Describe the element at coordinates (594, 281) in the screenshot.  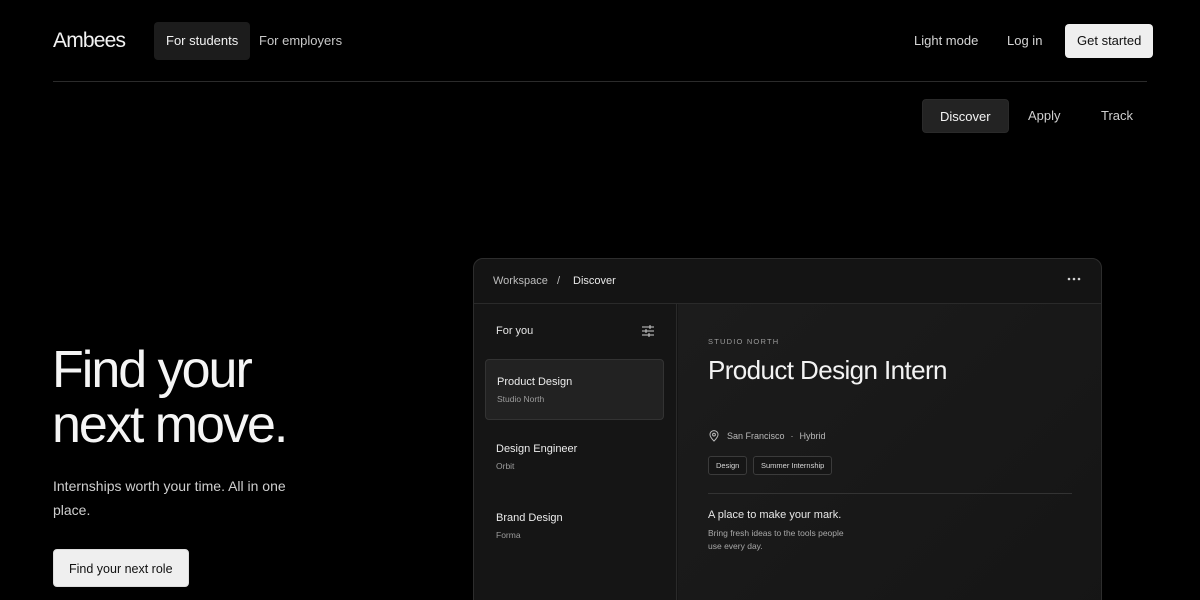
I see `breadcrumb-current: Discover` at that location.